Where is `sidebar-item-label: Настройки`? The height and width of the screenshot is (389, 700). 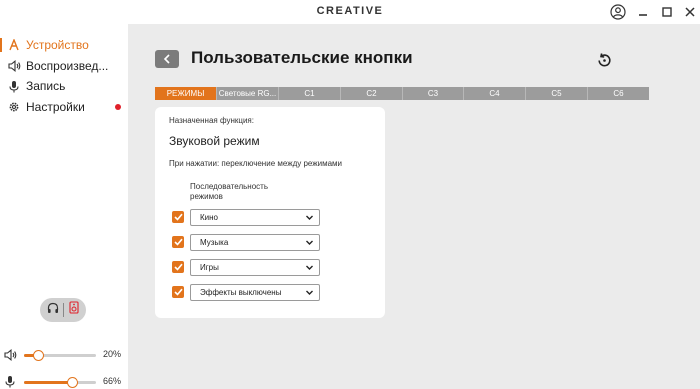
sidebar-item-label: Настройки is located at coordinates (55, 107).